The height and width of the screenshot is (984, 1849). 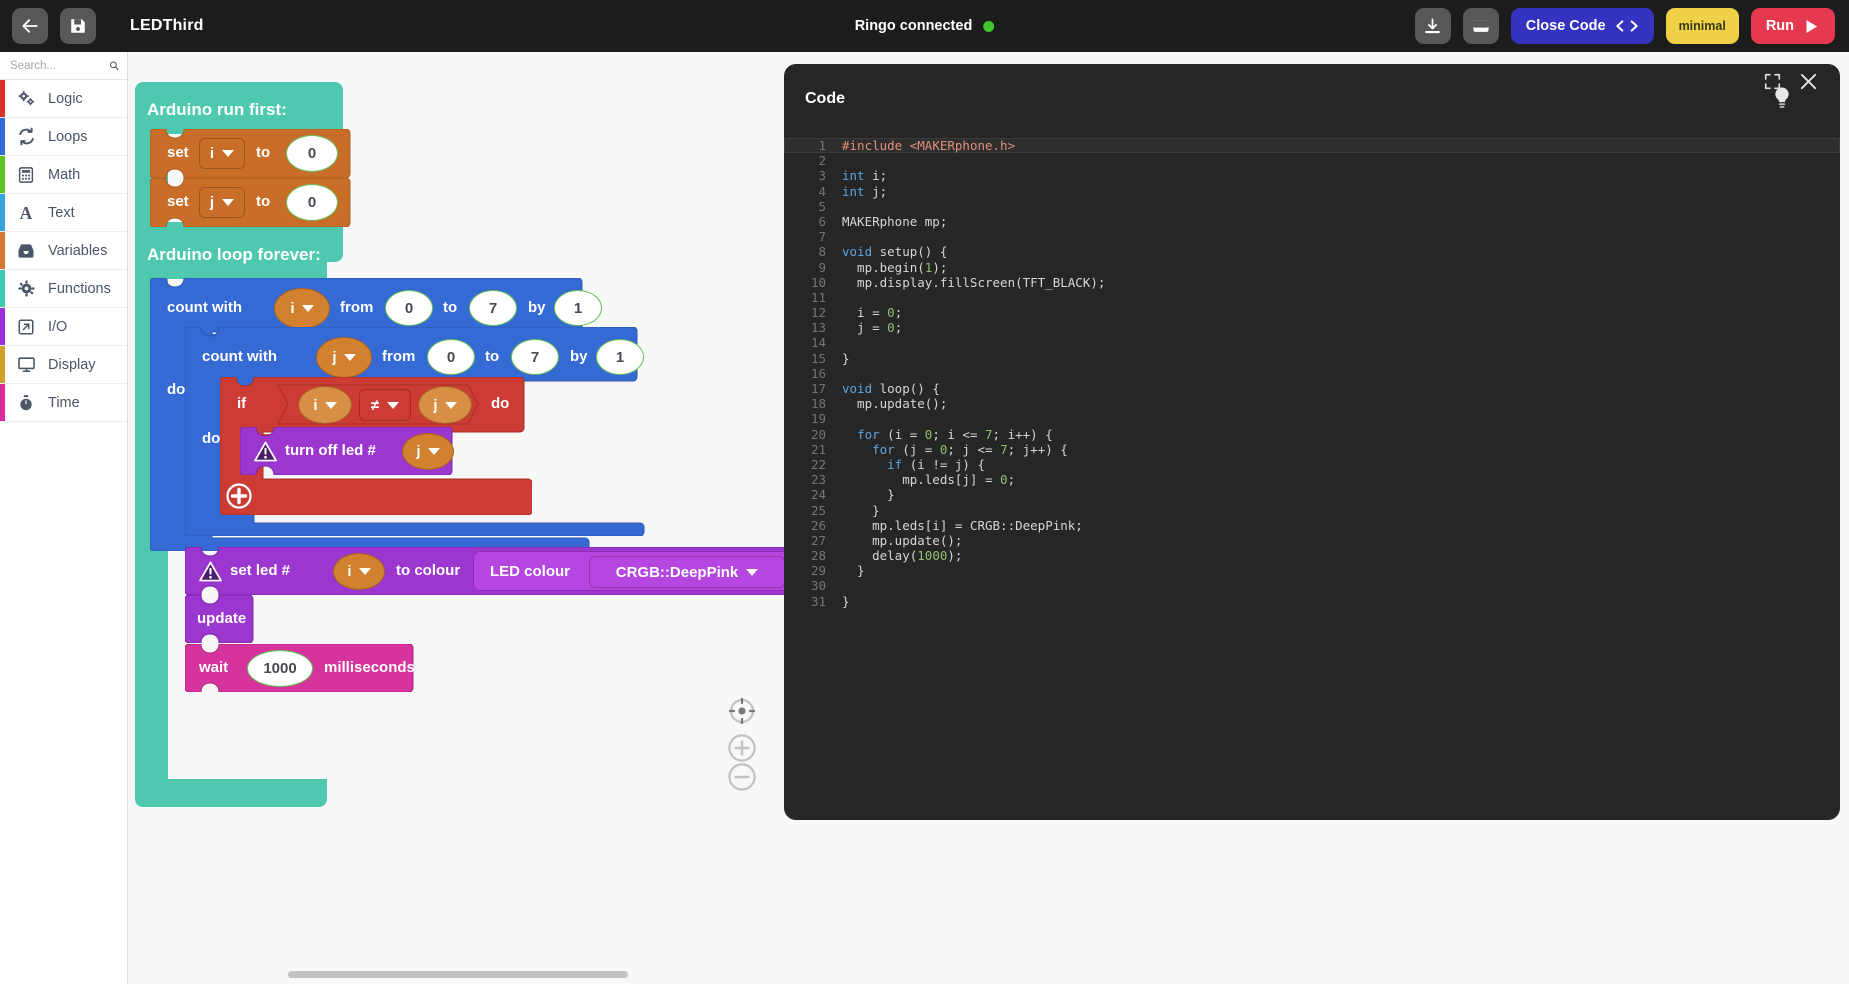 I want to click on if-do-label: do, so click(x=500, y=403).